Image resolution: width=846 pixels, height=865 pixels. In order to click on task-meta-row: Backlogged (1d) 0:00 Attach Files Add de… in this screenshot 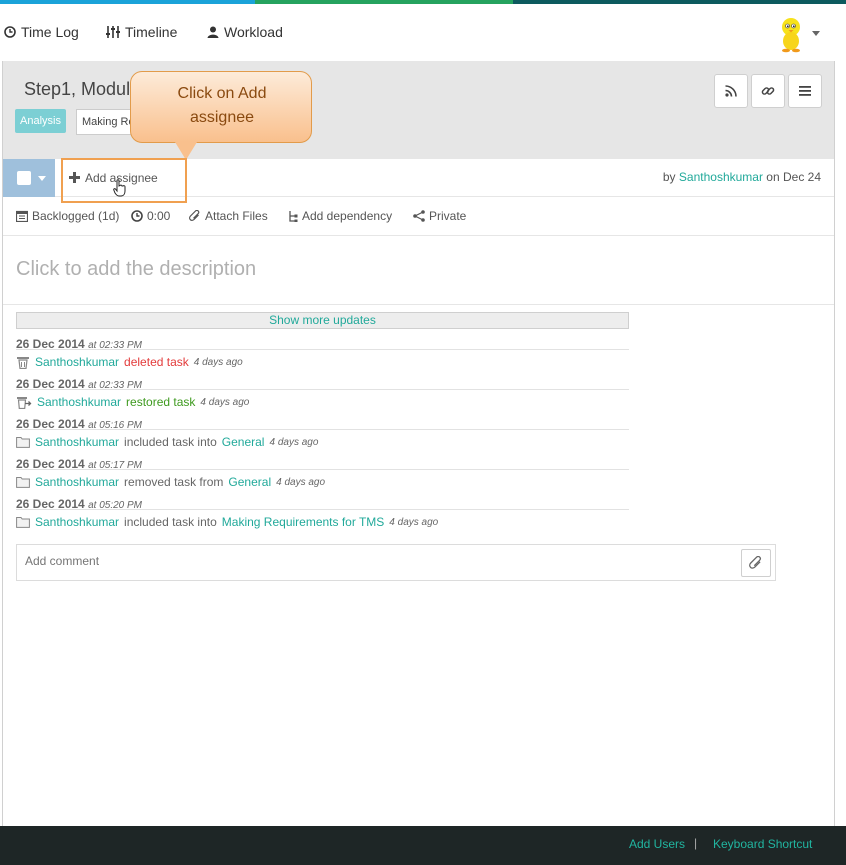, I will do `click(418, 217)`.